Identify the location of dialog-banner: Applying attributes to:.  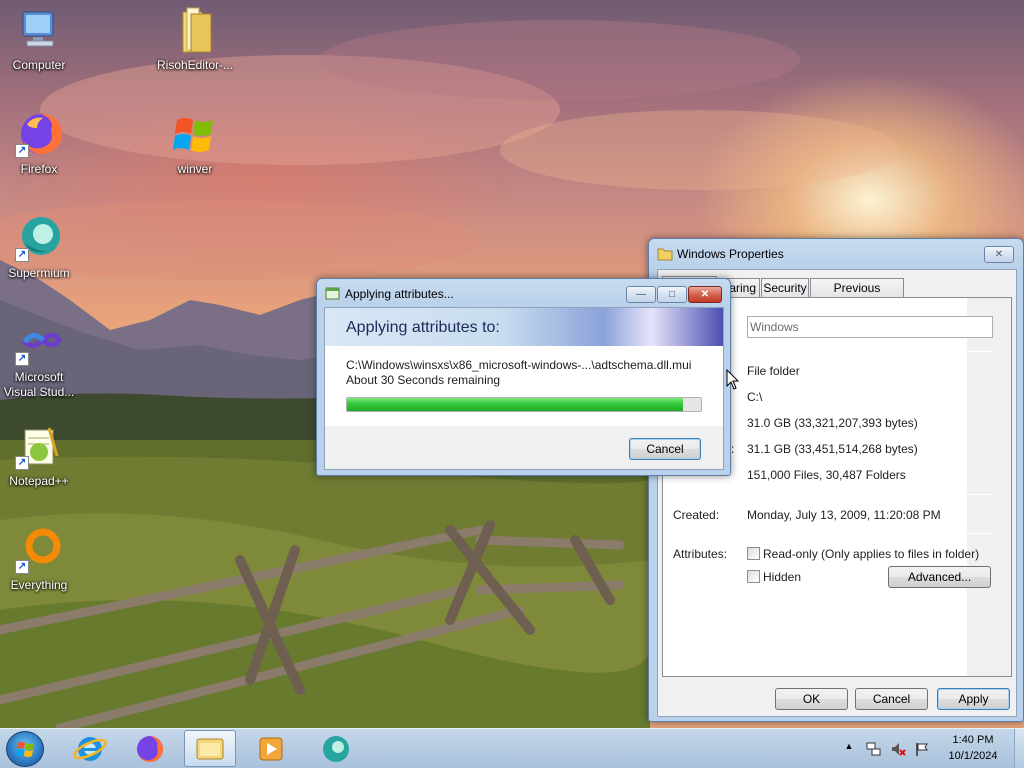
(524, 327).